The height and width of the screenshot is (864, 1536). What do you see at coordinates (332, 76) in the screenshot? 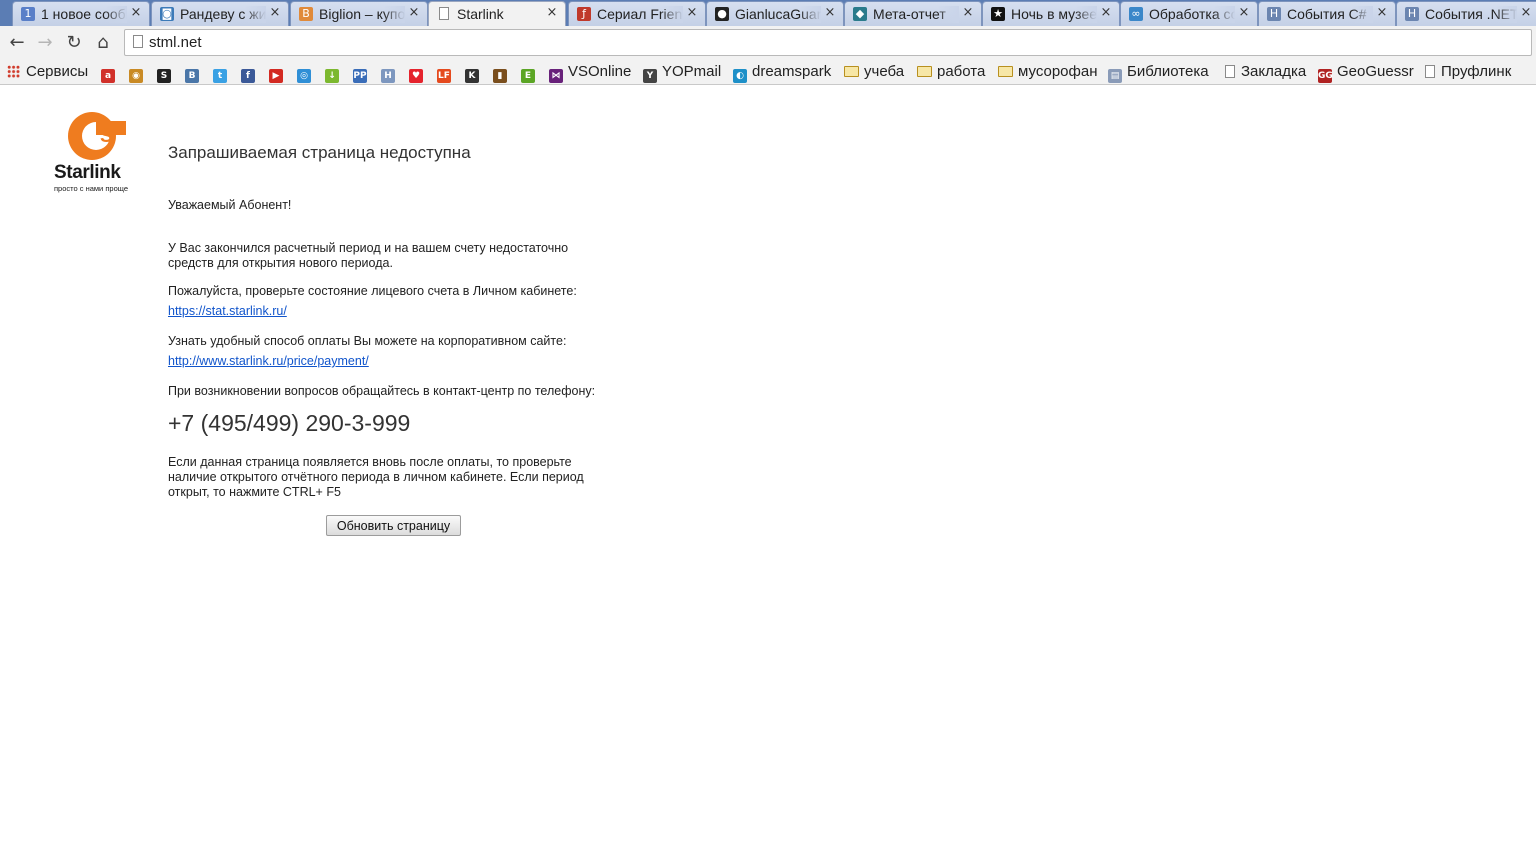
I see `download-icon: ↓` at bounding box center [332, 76].